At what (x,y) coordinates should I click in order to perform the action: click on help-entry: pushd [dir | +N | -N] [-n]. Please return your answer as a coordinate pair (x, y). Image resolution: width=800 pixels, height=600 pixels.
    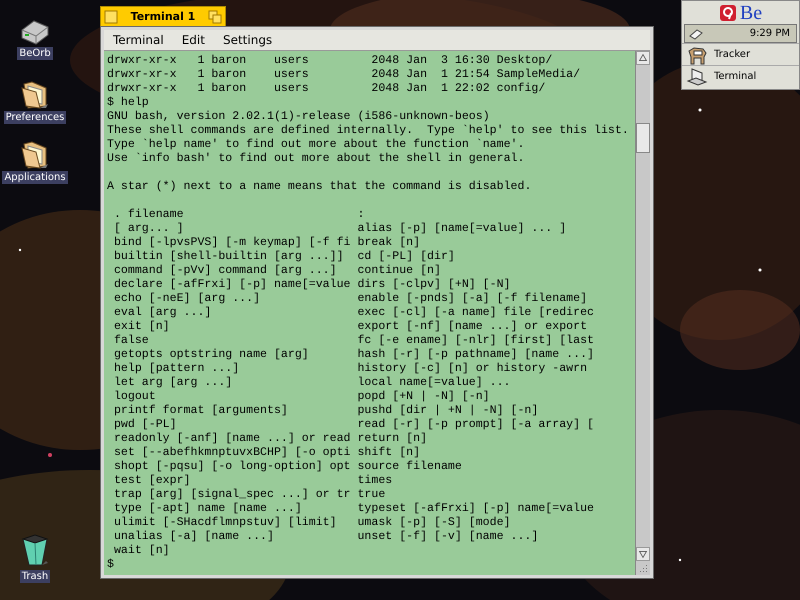
    Looking at the image, I should click on (447, 411).